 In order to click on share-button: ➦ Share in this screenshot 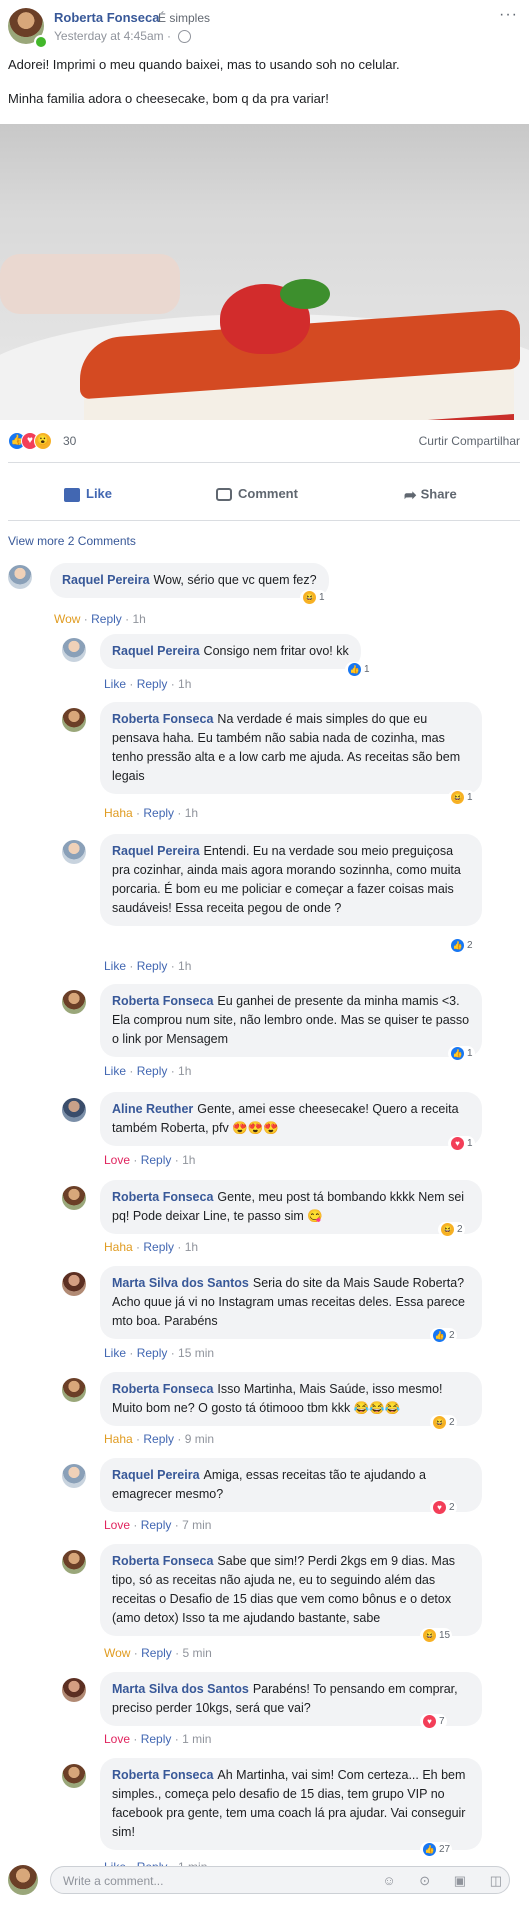, I will do `click(430, 495)`.